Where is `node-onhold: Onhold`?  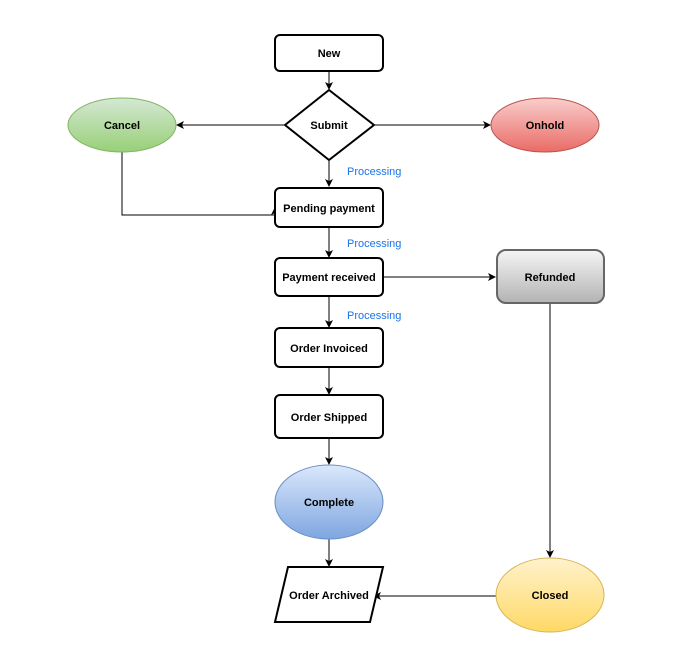 node-onhold: Onhold is located at coordinates (545, 125).